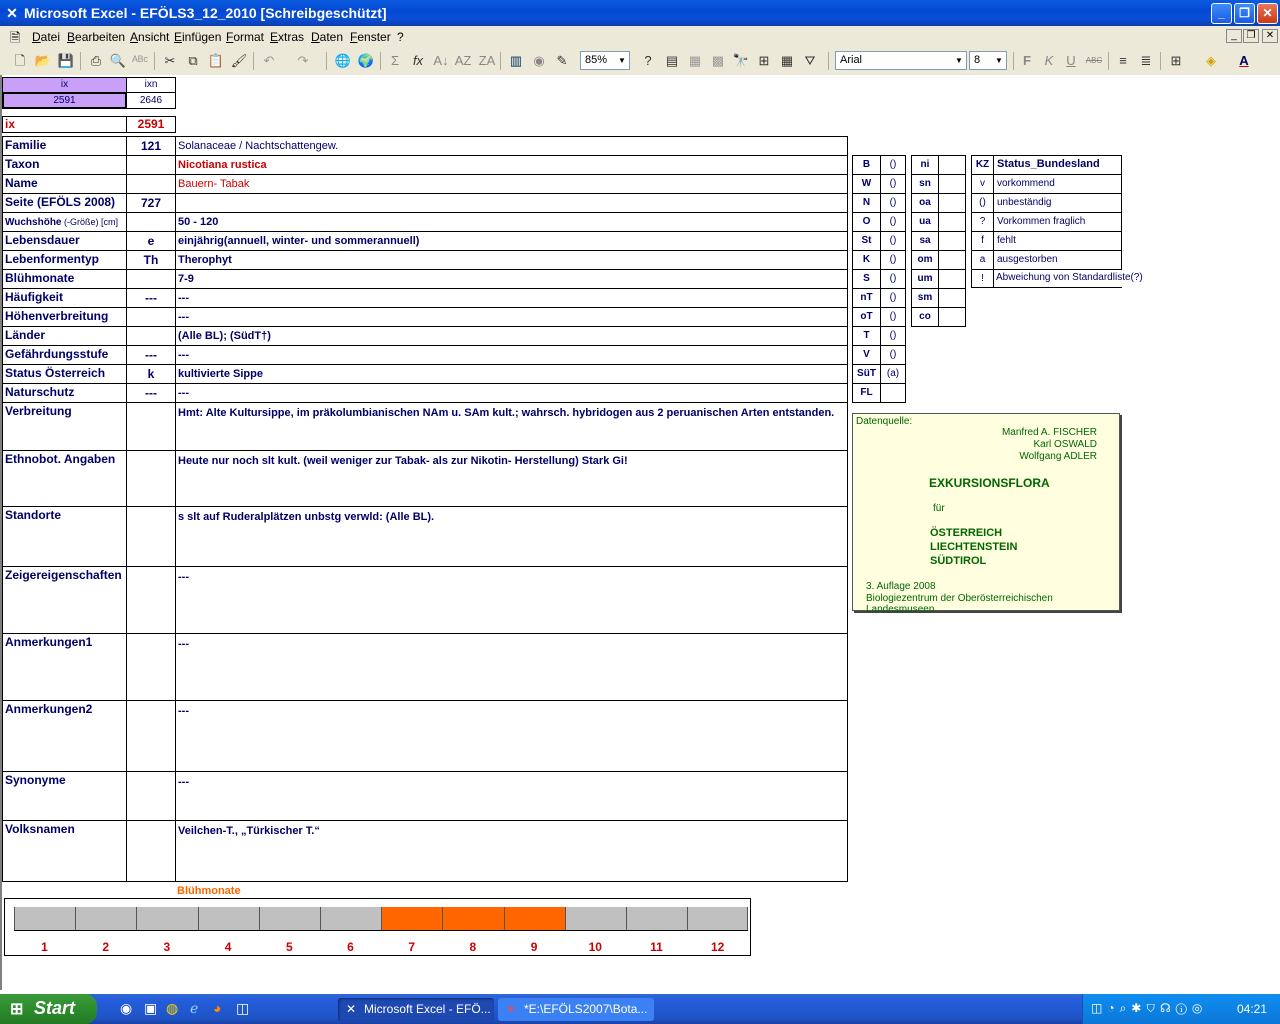 The image size is (1280, 1024). Describe the element at coordinates (1244, 61) in the screenshot. I see `font-color-icon: A` at that location.